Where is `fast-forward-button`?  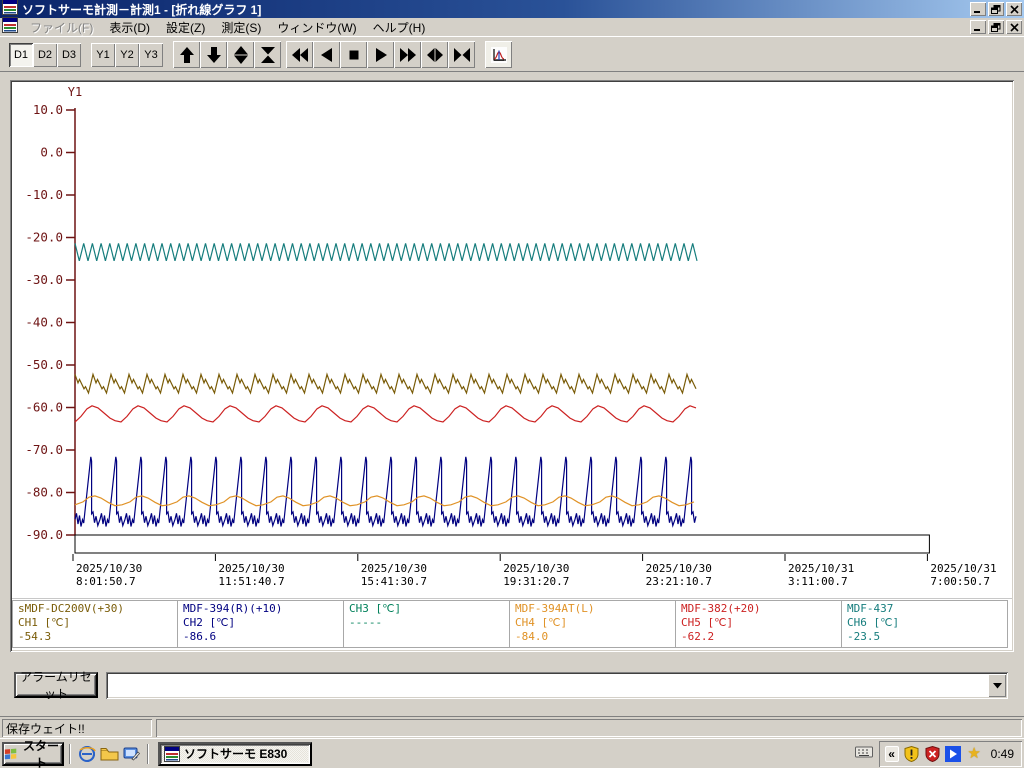 fast-forward-button is located at coordinates (407, 54).